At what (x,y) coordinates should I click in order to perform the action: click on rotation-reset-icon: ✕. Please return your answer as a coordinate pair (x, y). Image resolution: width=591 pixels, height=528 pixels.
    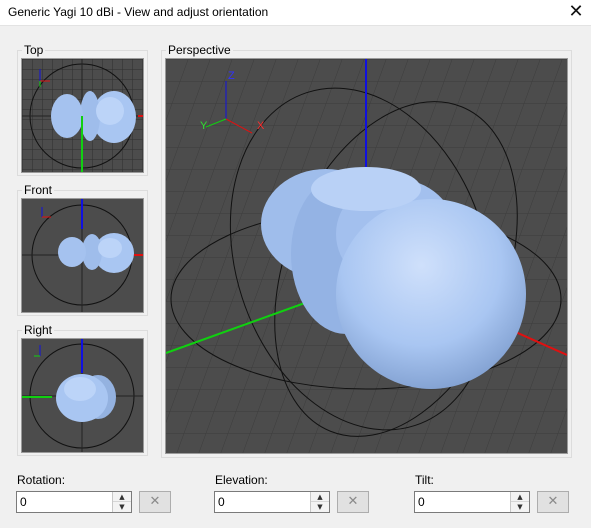
    Looking at the image, I should click on (155, 501).